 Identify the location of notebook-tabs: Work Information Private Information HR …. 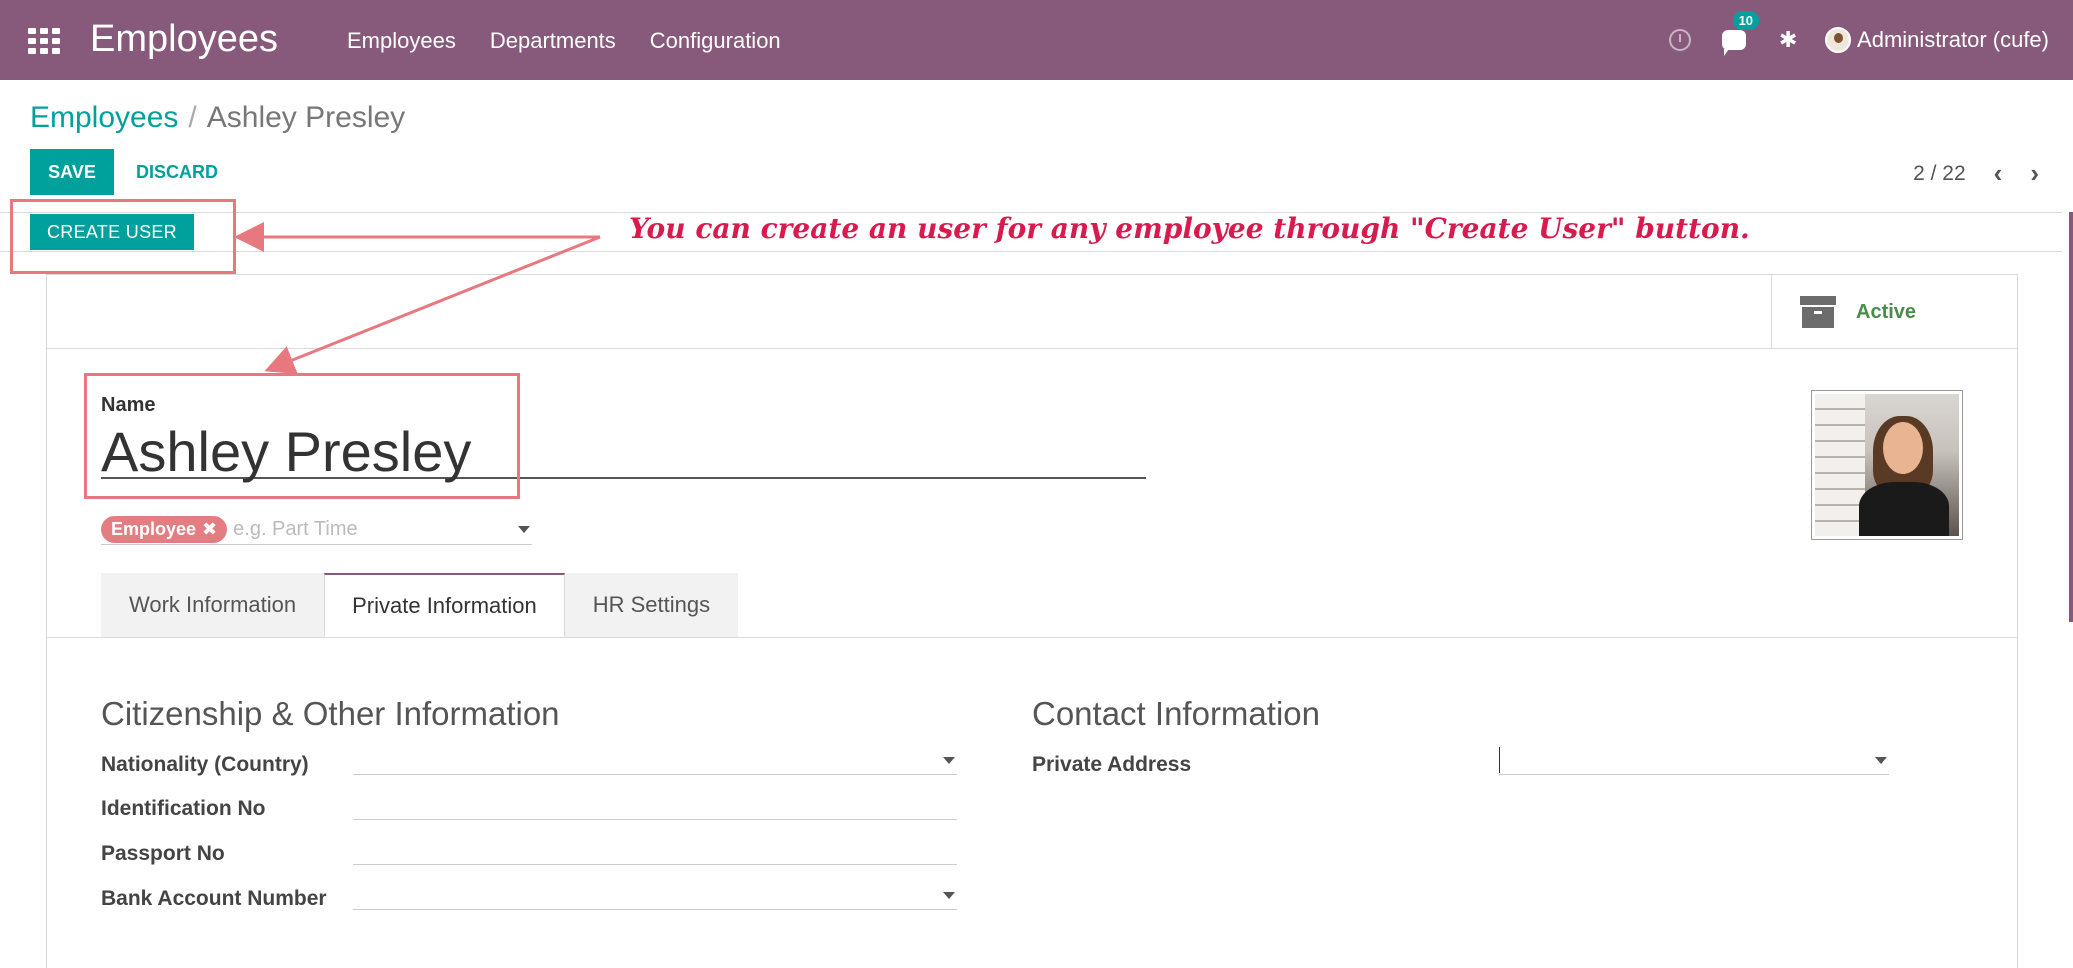
(420, 605).